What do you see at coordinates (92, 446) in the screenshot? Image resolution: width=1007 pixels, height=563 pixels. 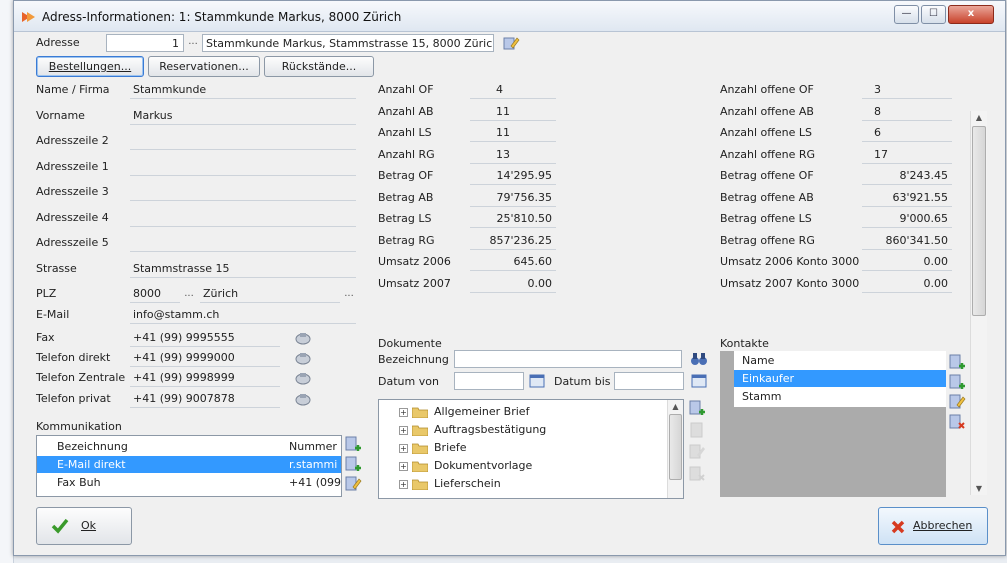 I see `comm-col-name-header: Bezeichnung` at bounding box center [92, 446].